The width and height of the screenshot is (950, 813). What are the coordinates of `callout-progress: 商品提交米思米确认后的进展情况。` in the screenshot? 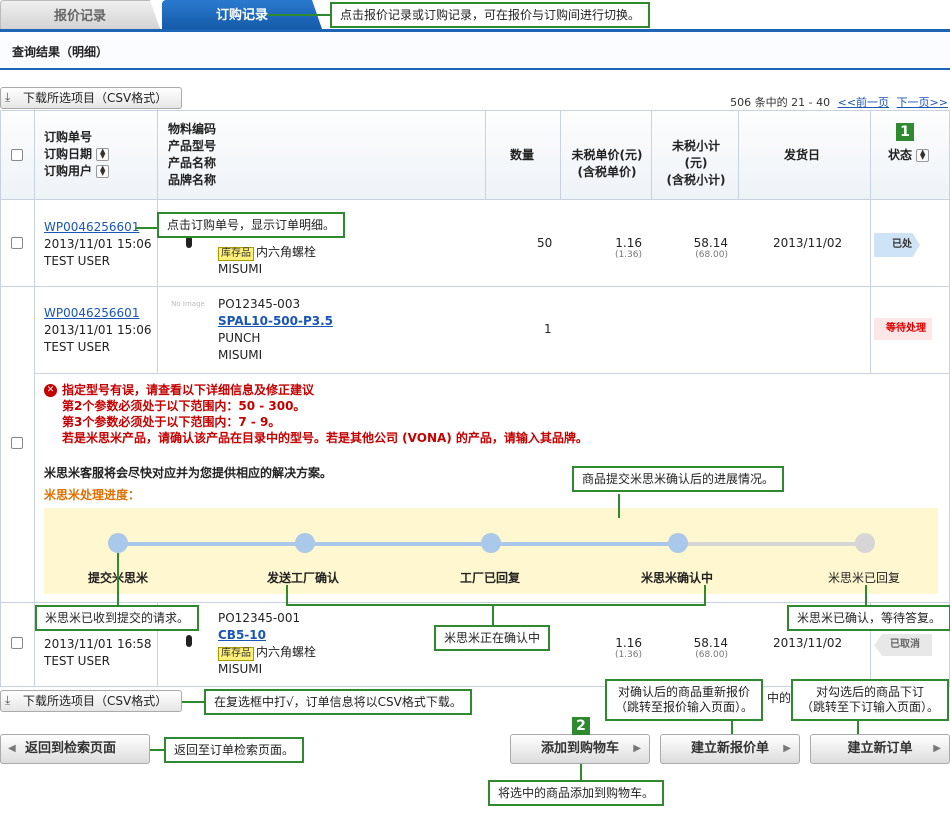 It's located at (678, 479).